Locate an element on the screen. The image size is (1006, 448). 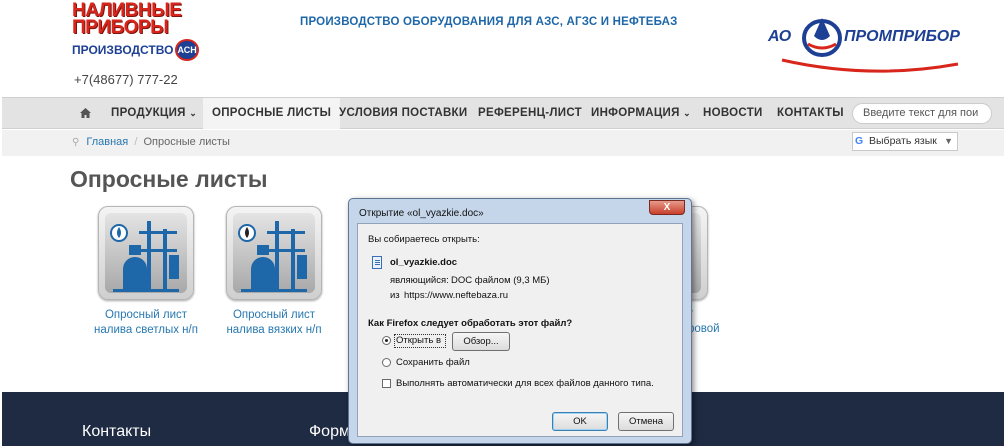
tile-caption-fragment-2: ровой is located at coordinates (704, 329).